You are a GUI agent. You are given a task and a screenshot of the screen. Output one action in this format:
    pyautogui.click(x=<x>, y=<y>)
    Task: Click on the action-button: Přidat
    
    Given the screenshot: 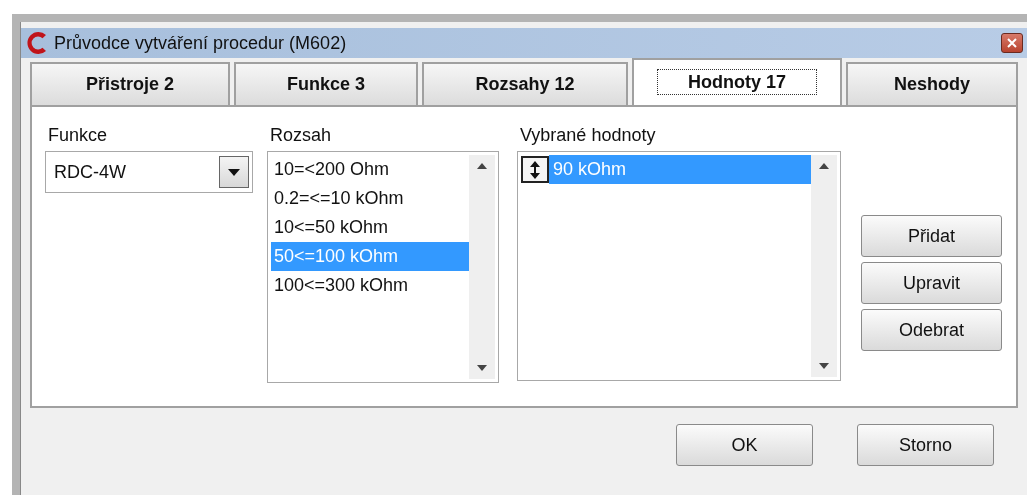 What is the action you would take?
    pyautogui.click(x=931, y=236)
    